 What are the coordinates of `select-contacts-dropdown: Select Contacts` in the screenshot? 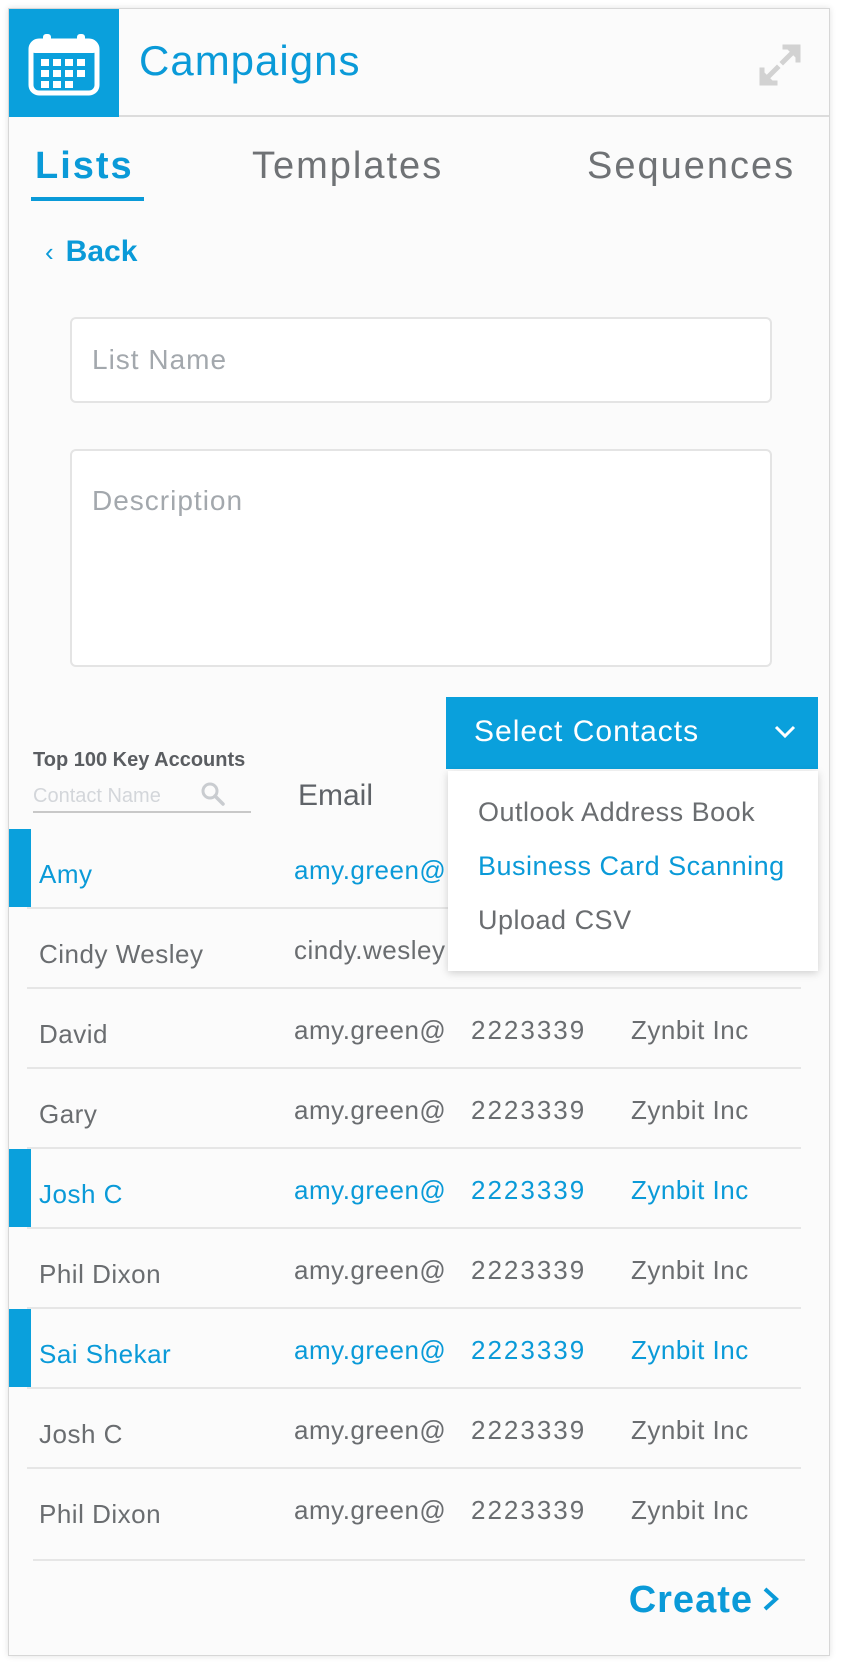 It's located at (632, 733).